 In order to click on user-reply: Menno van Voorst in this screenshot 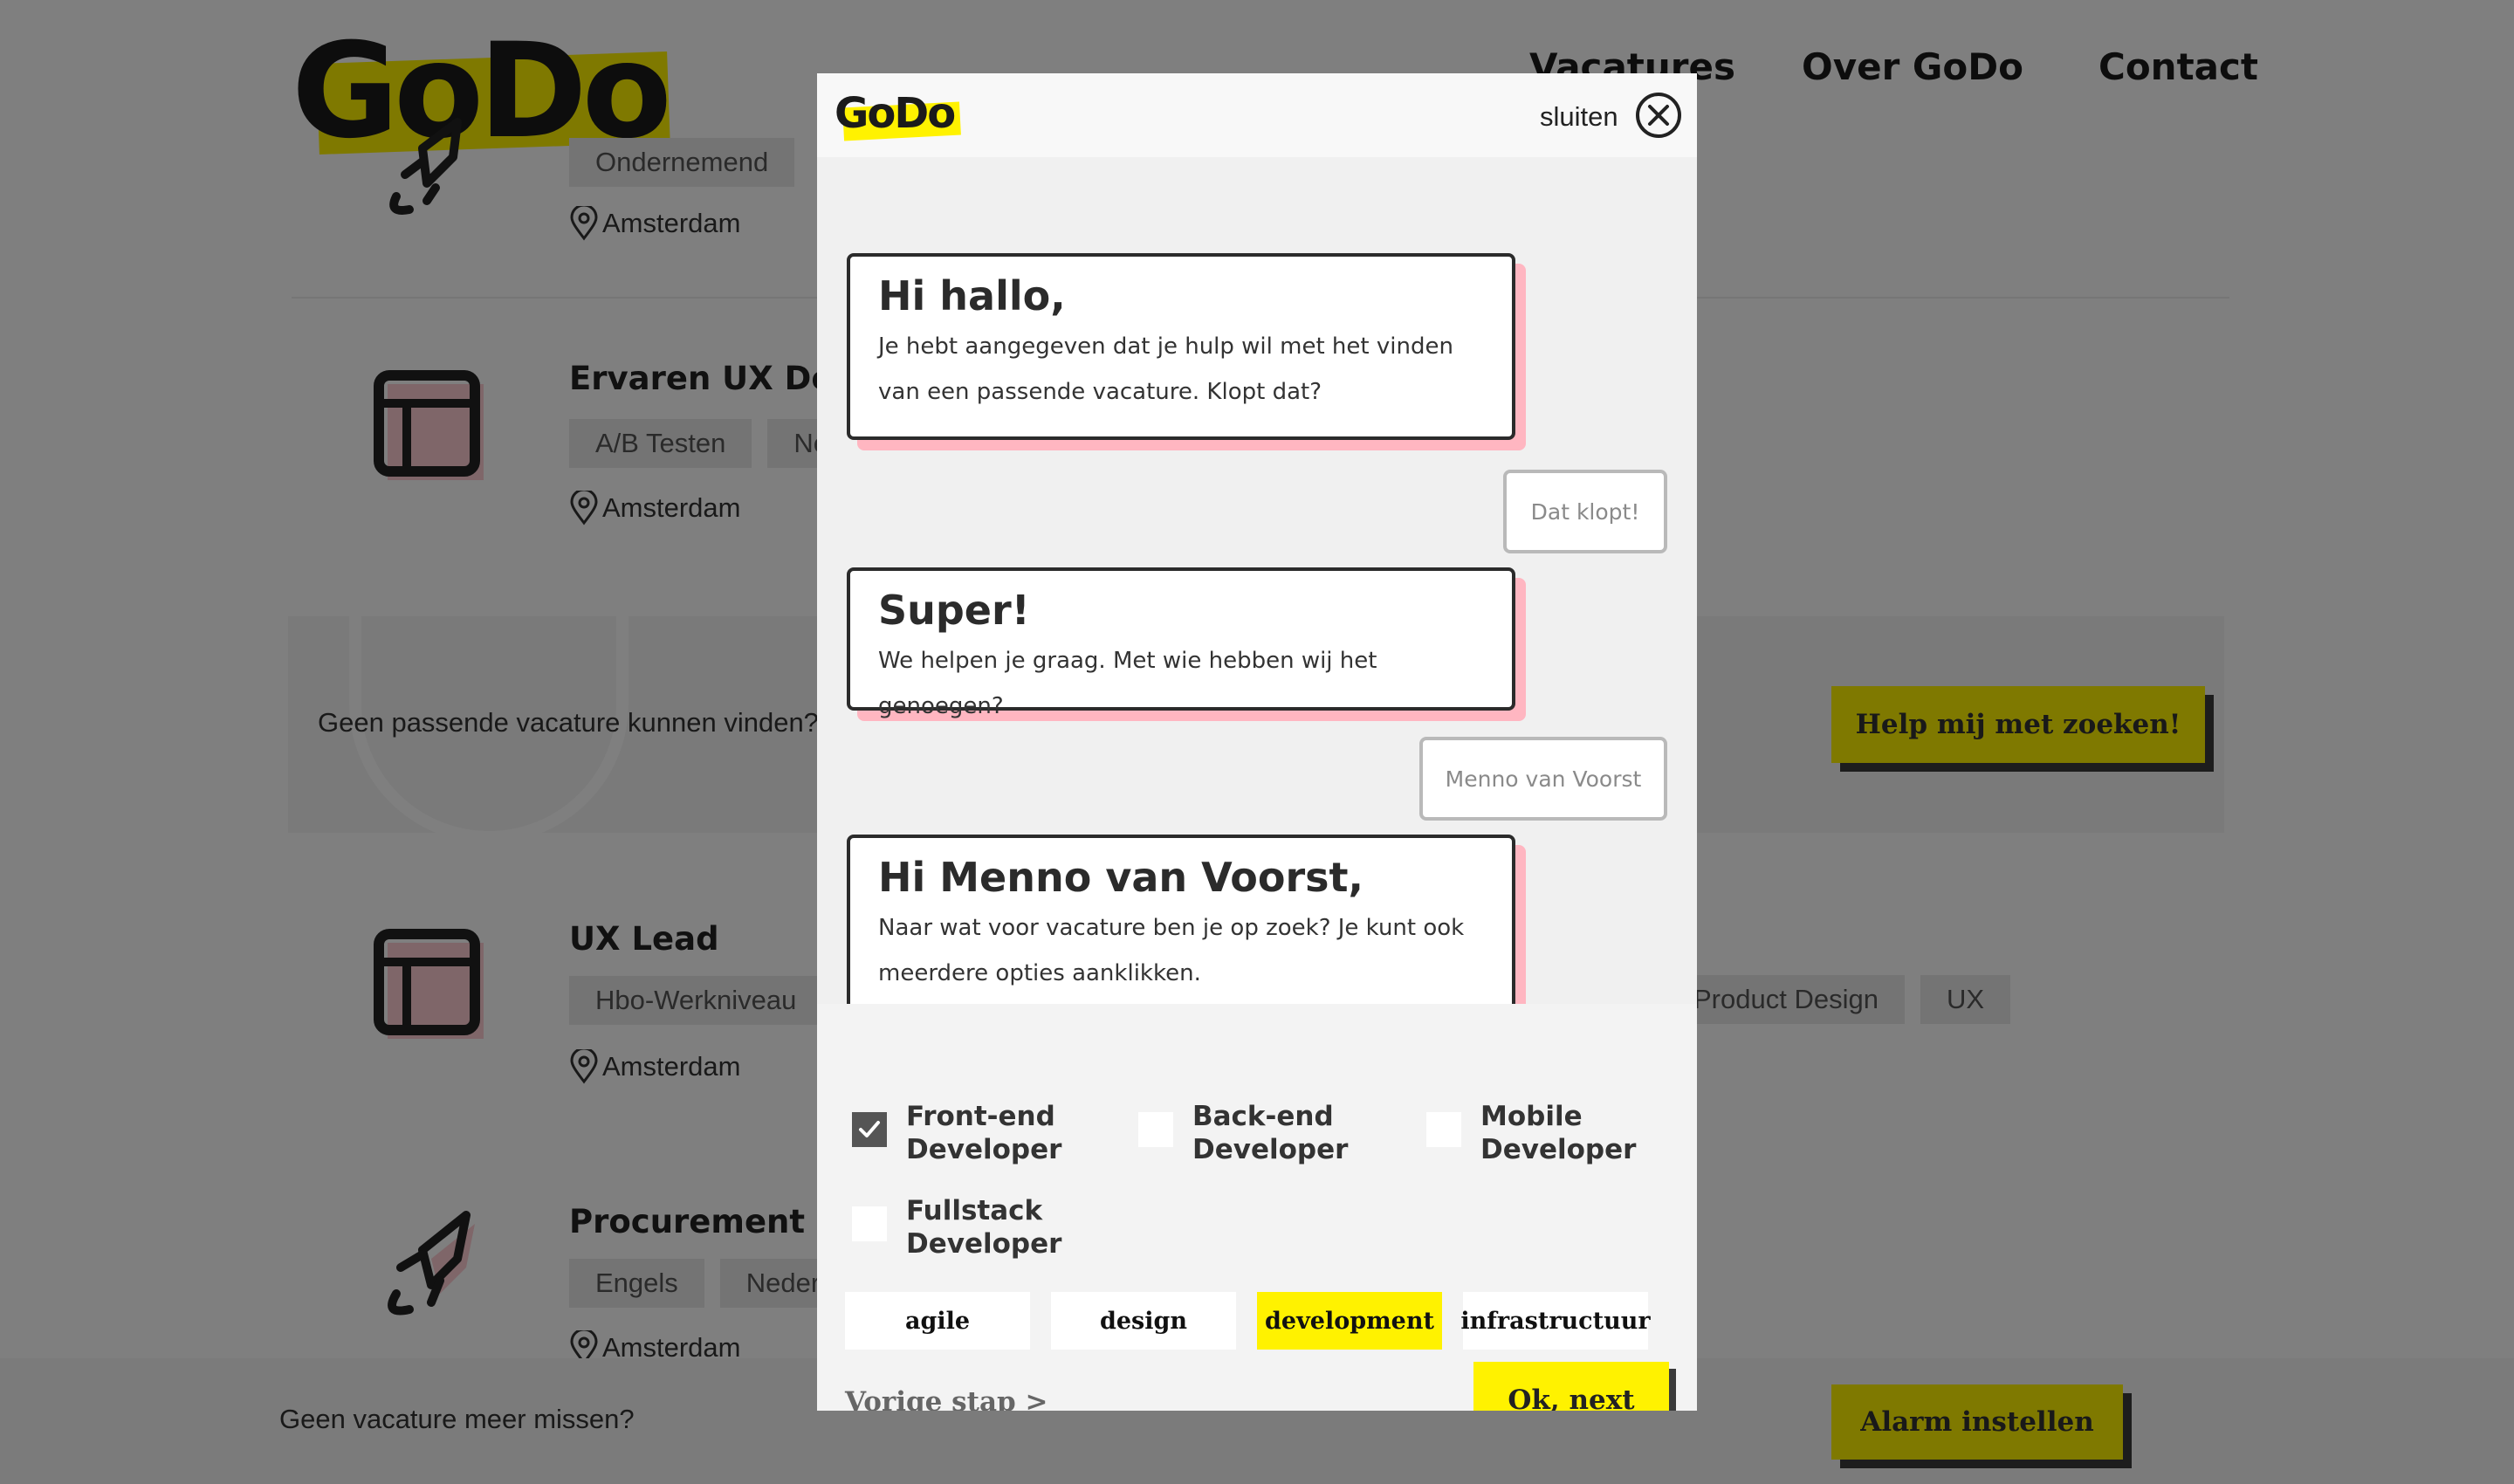, I will do `click(1543, 779)`.